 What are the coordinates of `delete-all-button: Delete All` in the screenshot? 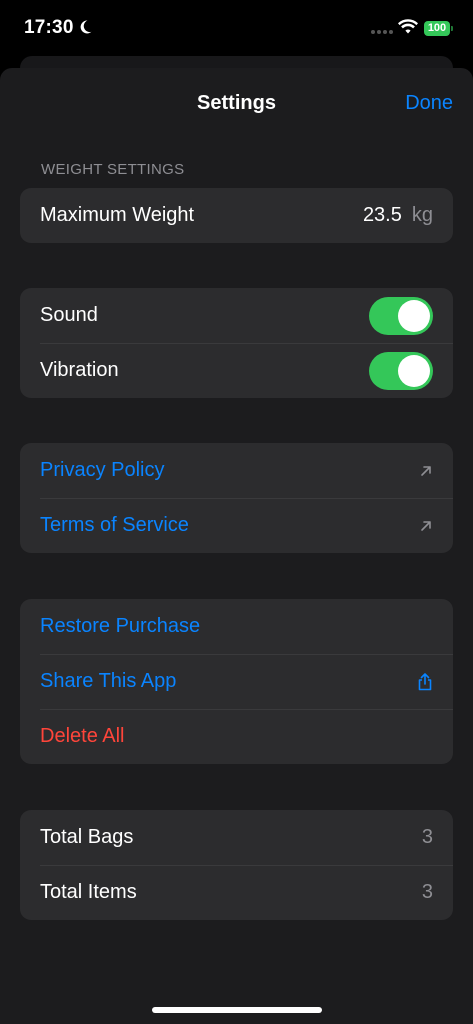 It's located at (236, 736).